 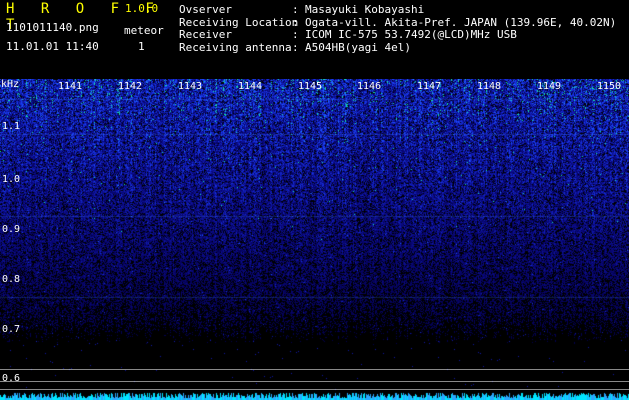 I want to click on info-value: ICOM IC-575 53.7492(@LCD)MHz USB, so click(x=411, y=34).